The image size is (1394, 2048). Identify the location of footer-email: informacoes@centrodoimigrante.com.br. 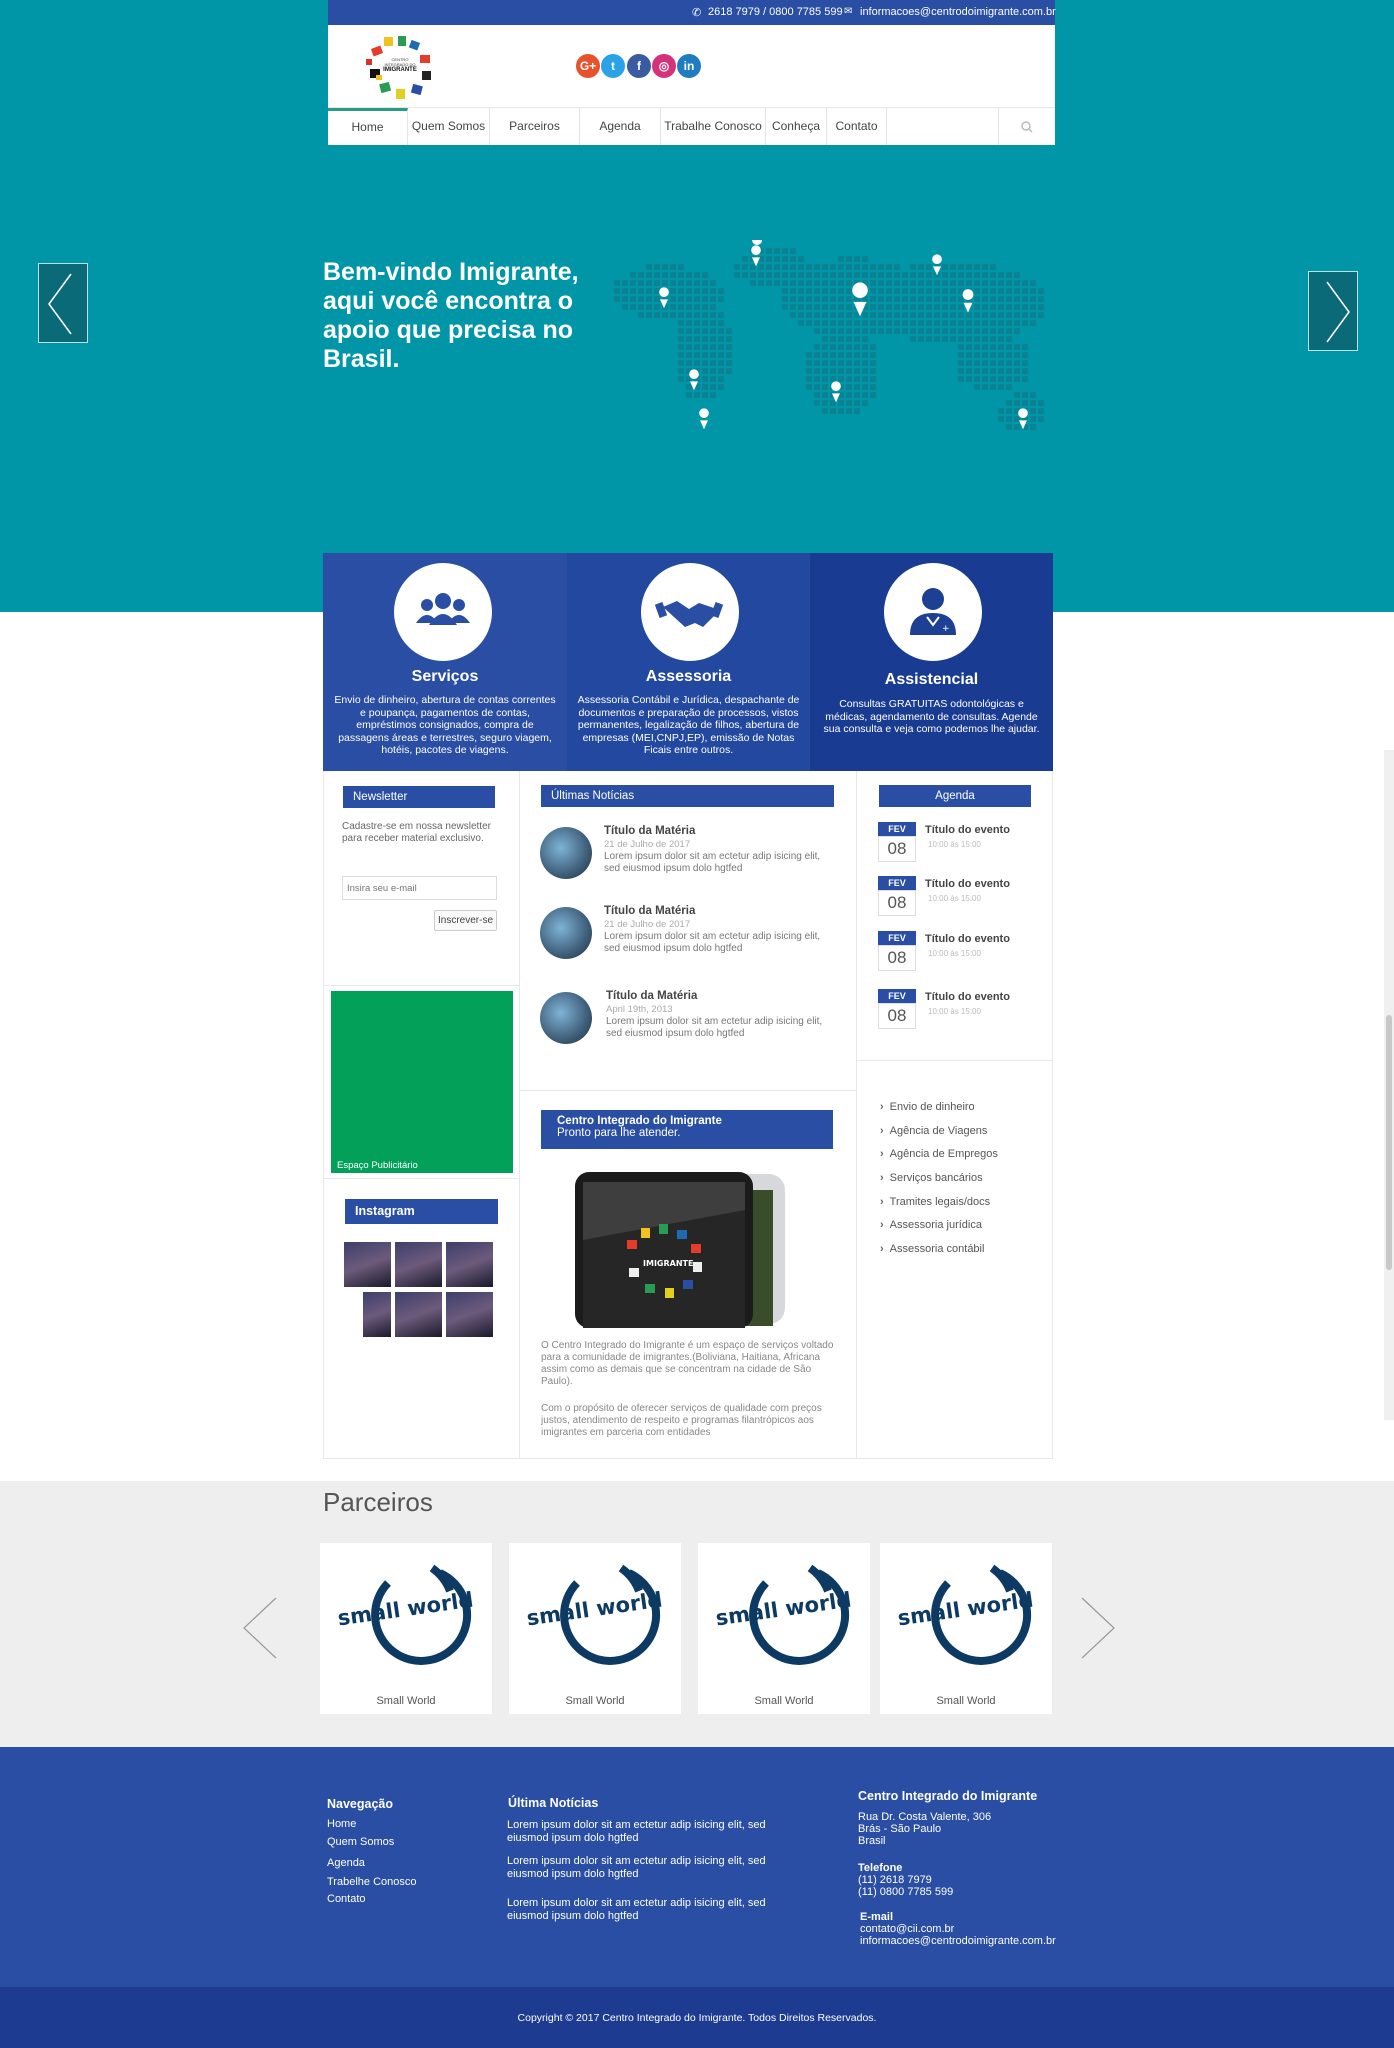
(958, 1941).